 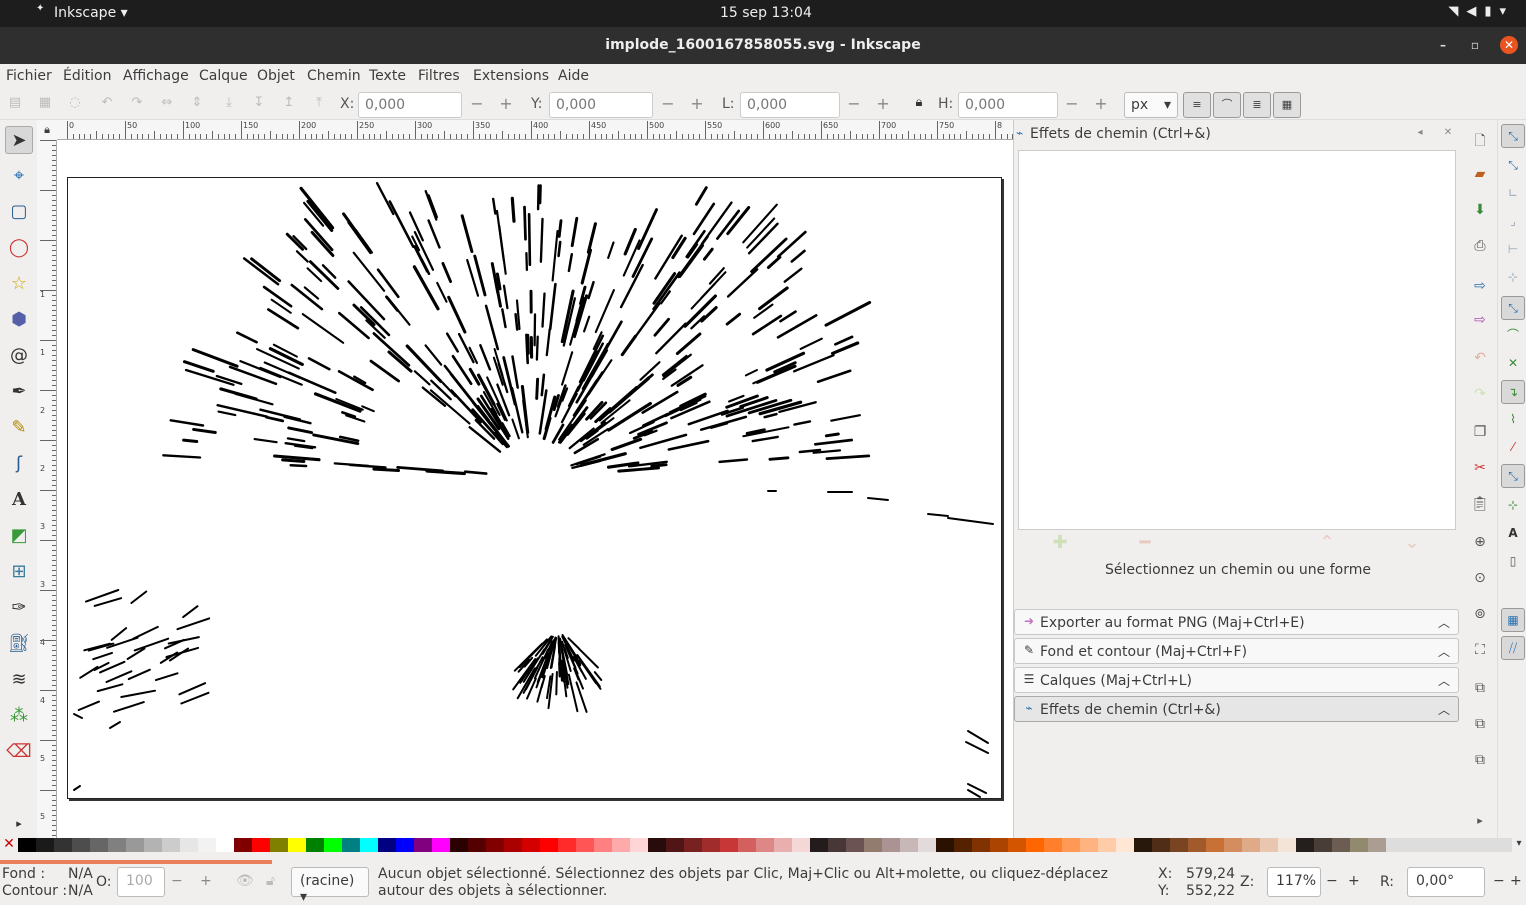 I want to click on spiral-tool-icon: @, so click(x=19, y=356).